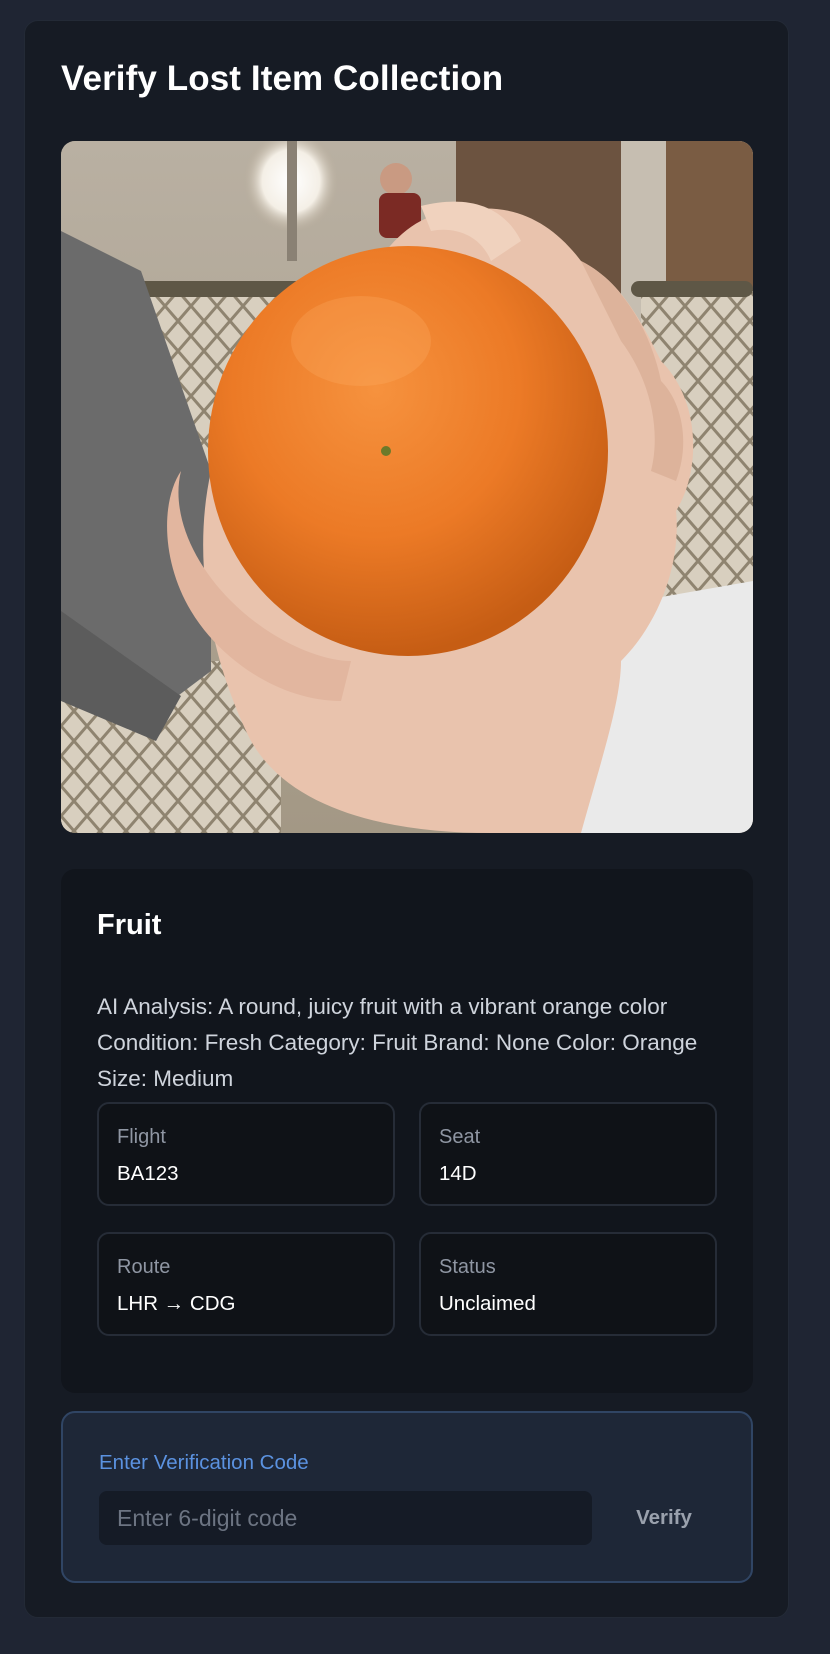 The width and height of the screenshot is (830, 1654). I want to click on page-title: Verify Lost Item Collection, so click(282, 78).